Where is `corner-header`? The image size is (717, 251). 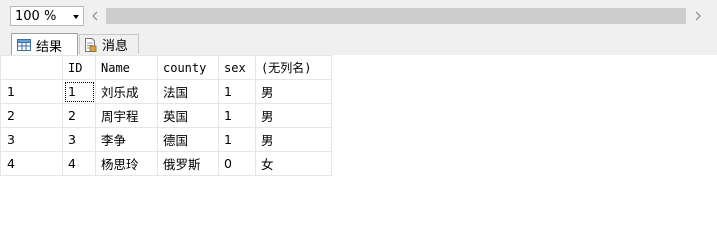 corner-header is located at coordinates (31, 67).